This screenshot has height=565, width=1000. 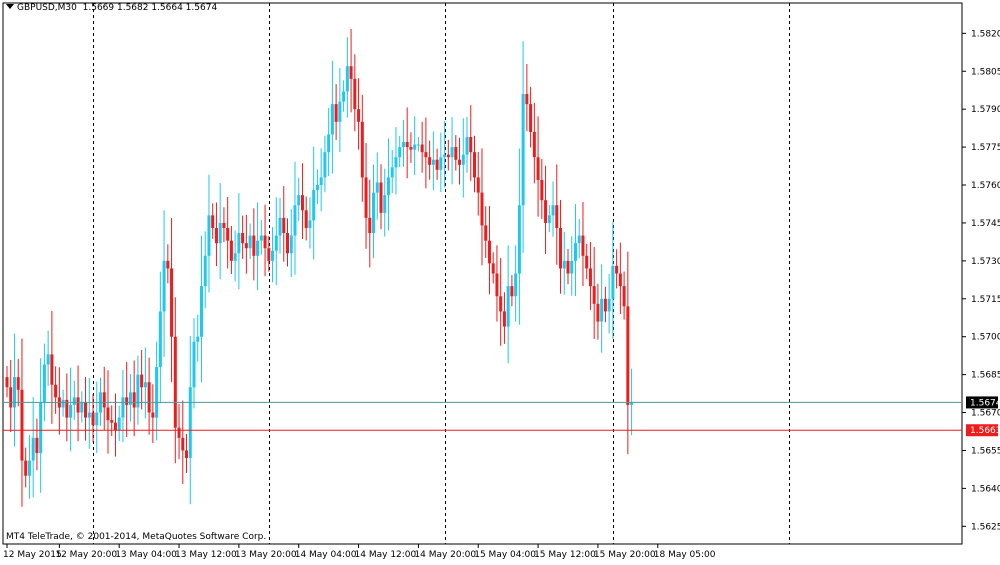 I want to click on price-axis-label: 1.5790, so click(x=985, y=110).